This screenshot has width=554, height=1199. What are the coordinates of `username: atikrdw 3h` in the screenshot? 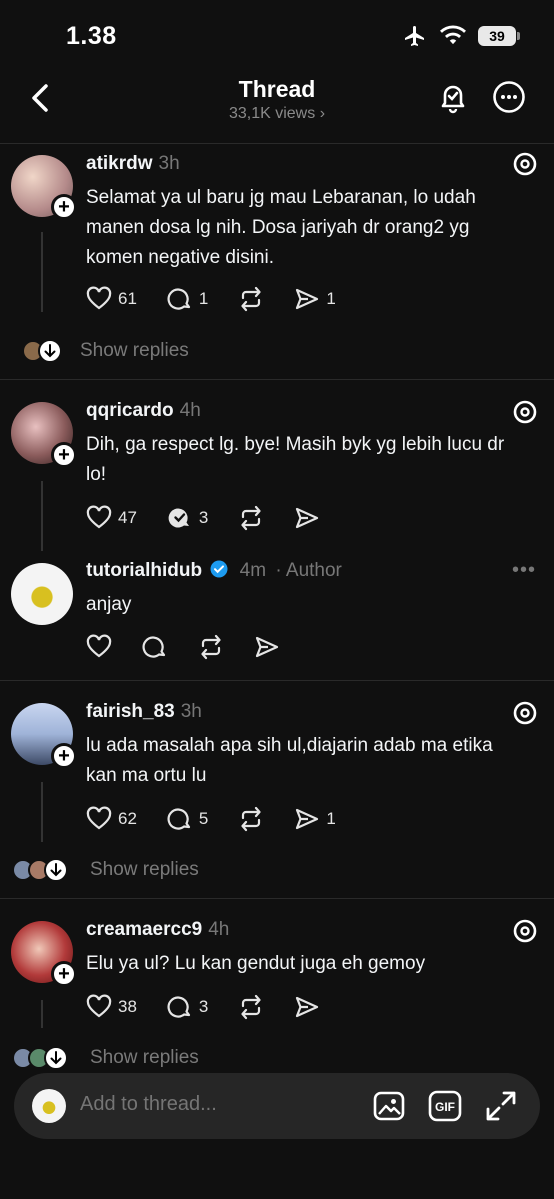 It's located at (133, 164).